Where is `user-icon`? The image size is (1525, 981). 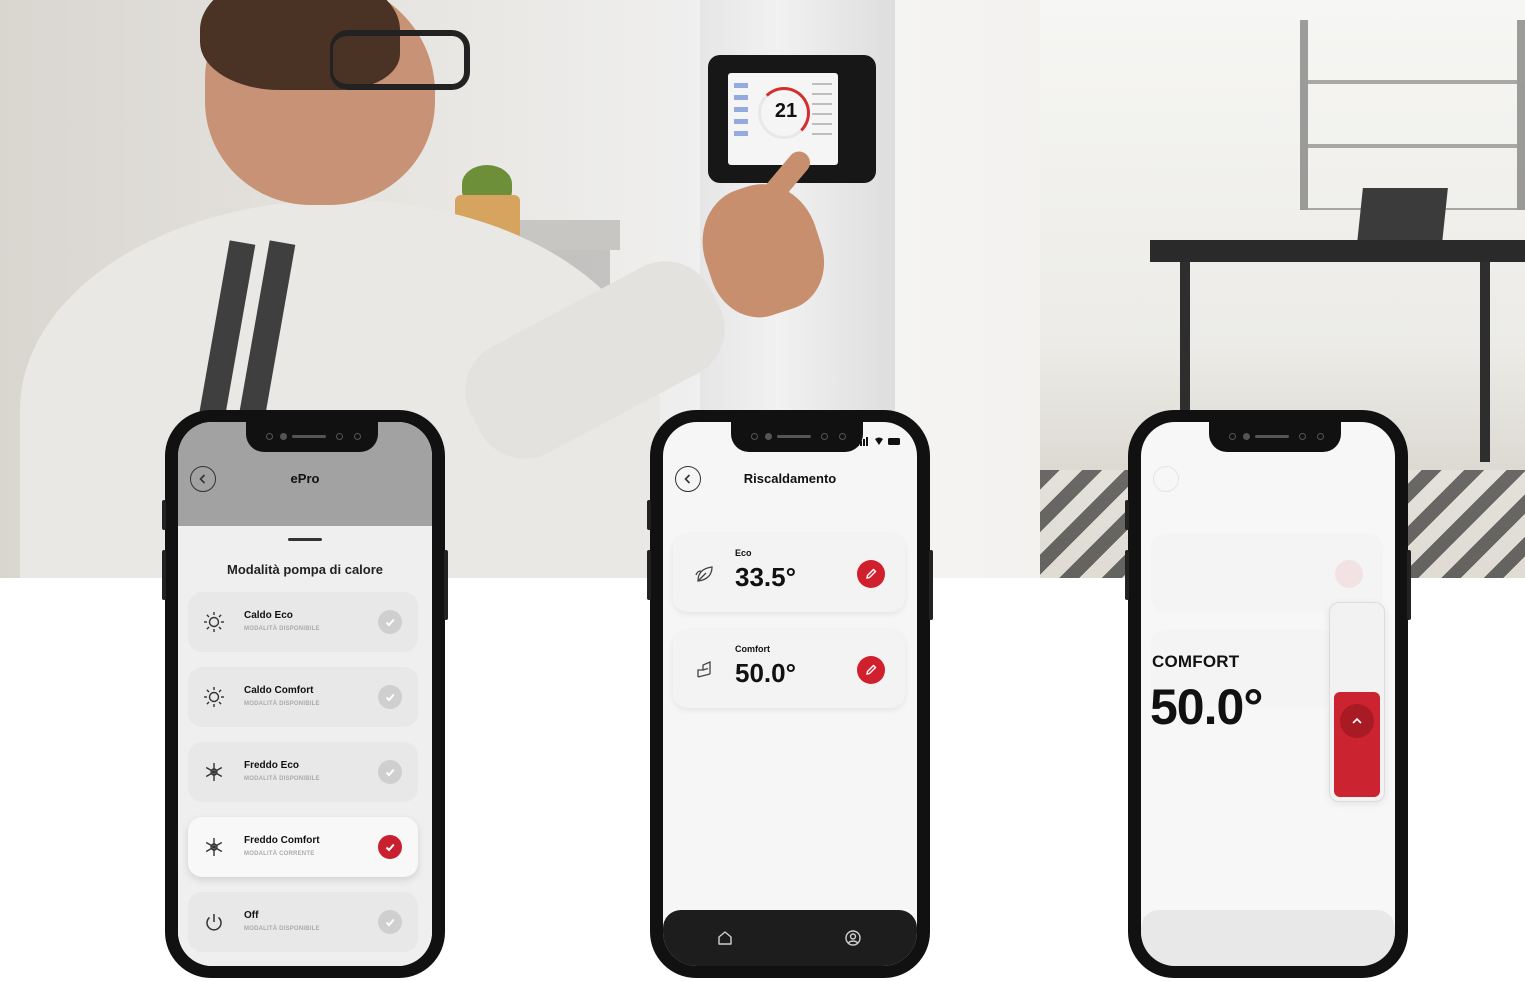 user-icon is located at coordinates (853, 938).